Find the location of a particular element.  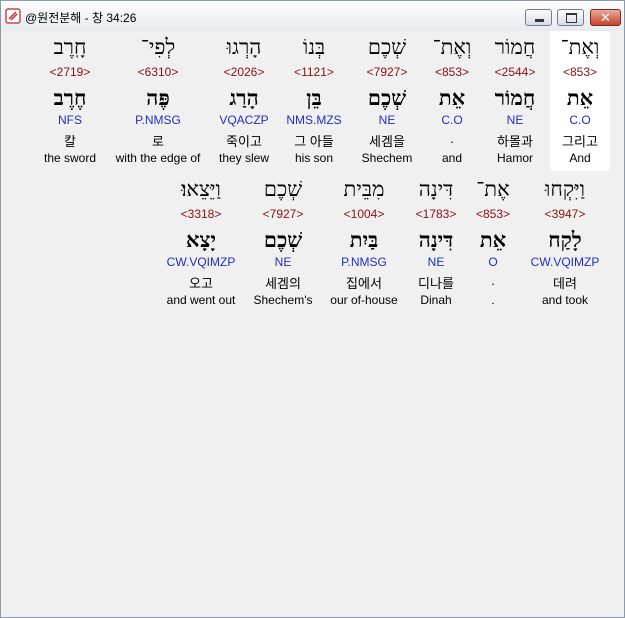

morphology-code: NMS.MZS is located at coordinates (314, 120).